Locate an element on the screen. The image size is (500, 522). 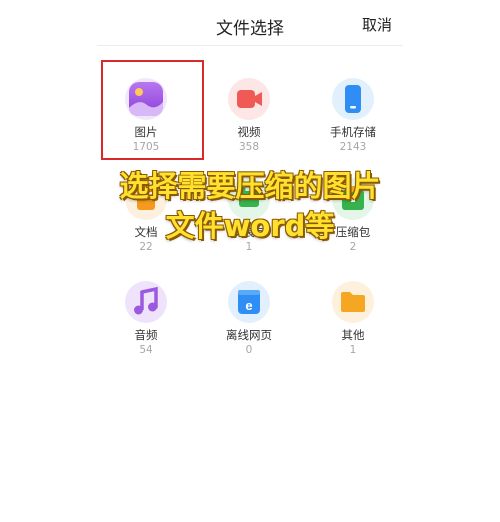
category-count: 358 is located at coordinates (249, 147).